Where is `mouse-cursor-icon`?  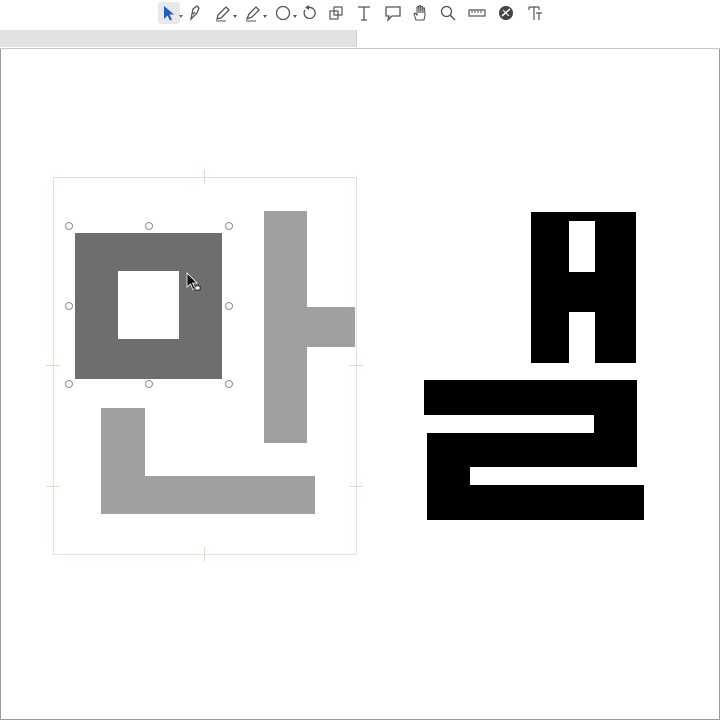 mouse-cursor-icon is located at coordinates (193, 281).